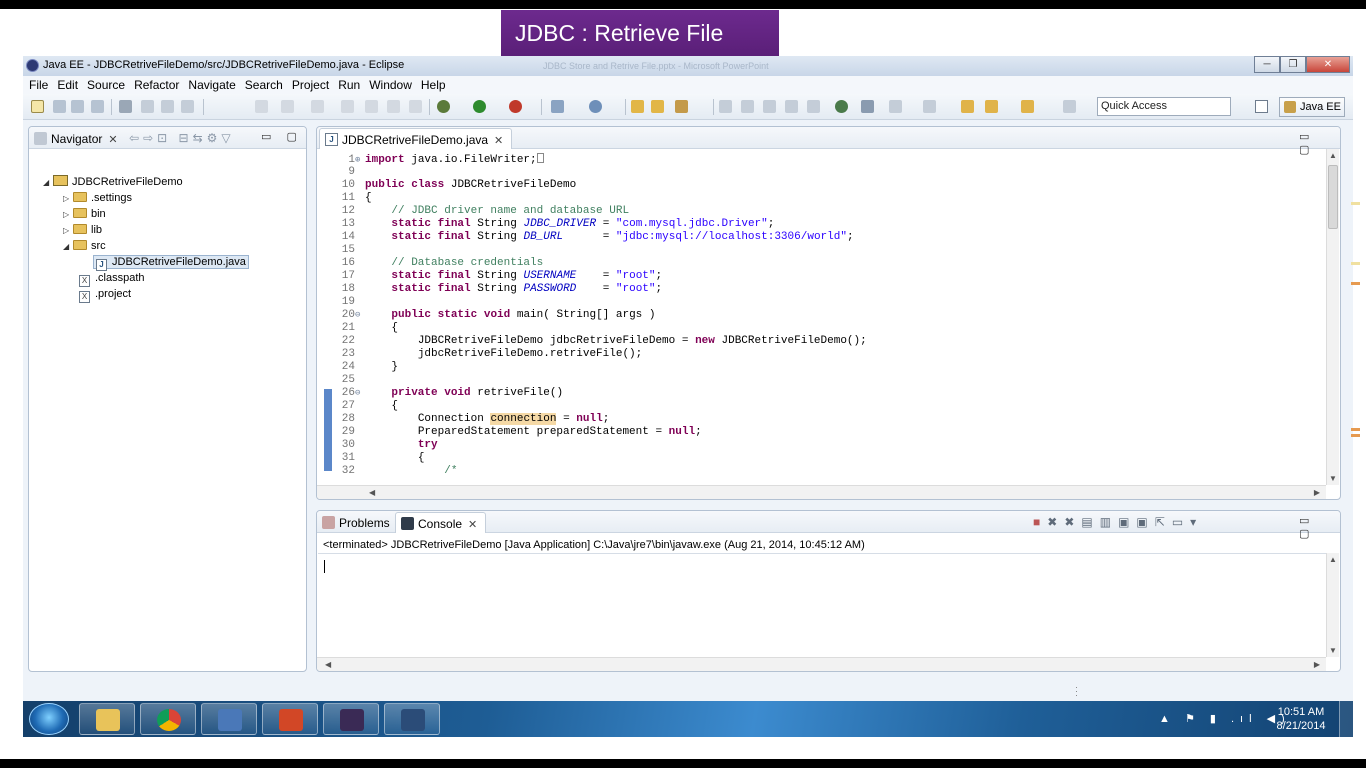  Describe the element at coordinates (186, 138) in the screenshot. I see `collapse-all-icon: ⊟` at that location.